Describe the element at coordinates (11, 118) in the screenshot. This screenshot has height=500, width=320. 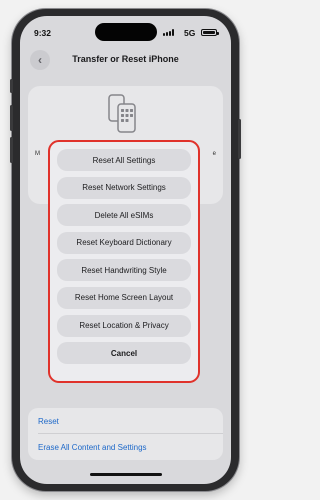
I see `volume-up-button` at that location.